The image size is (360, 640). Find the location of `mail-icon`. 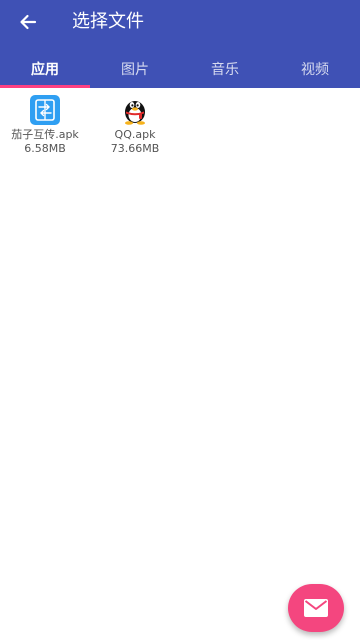

mail-icon is located at coordinates (316, 608).